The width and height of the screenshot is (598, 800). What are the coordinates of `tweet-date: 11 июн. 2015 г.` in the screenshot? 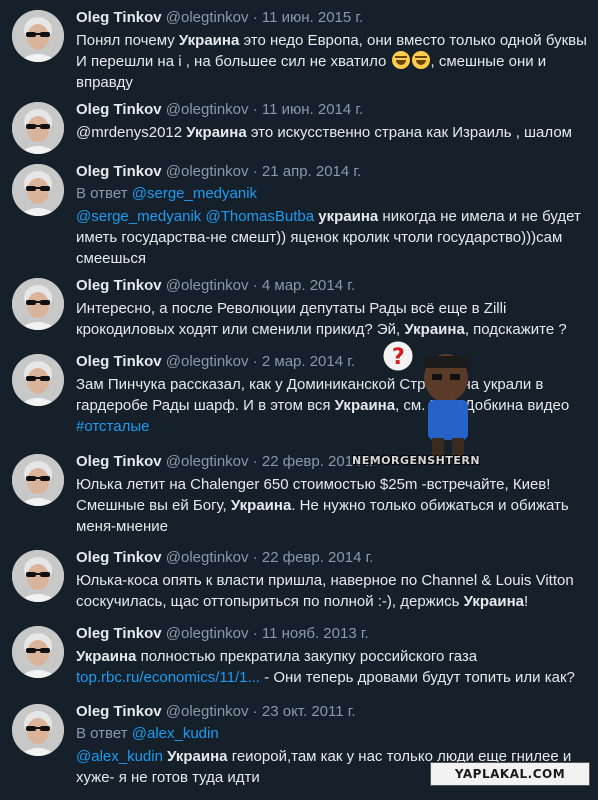 It's located at (312, 17).